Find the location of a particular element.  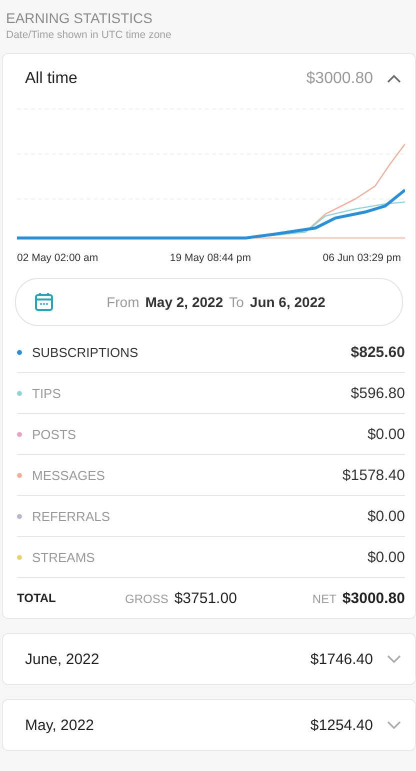

period-label: All time is located at coordinates (51, 79).